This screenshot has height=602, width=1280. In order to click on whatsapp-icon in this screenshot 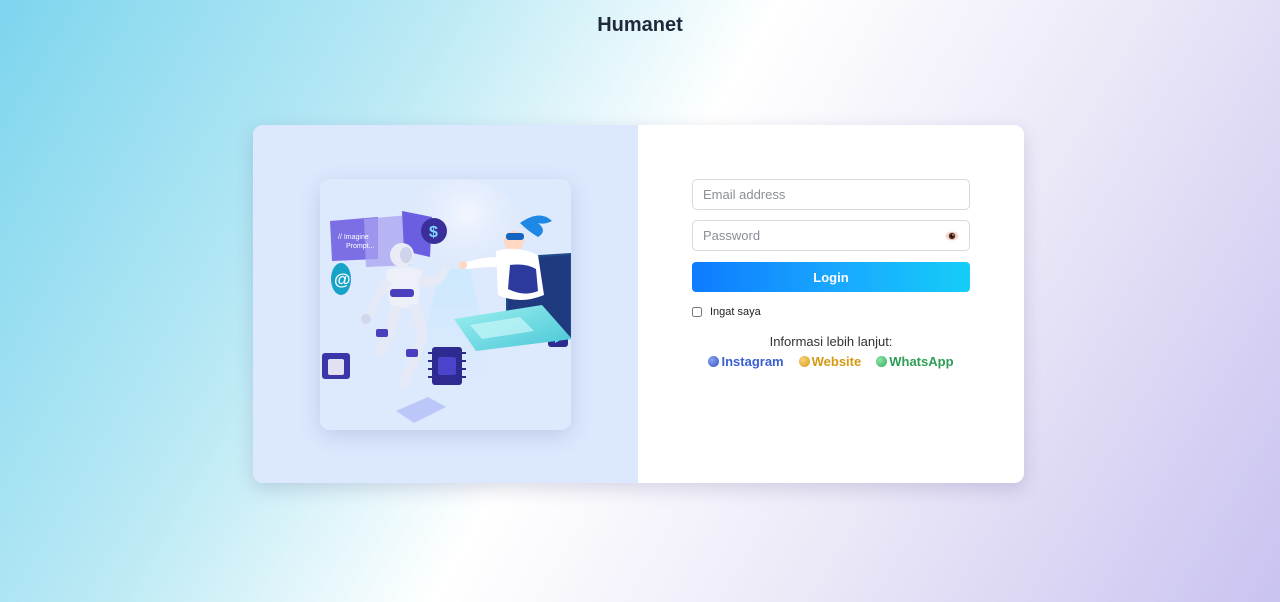, I will do `click(882, 361)`.